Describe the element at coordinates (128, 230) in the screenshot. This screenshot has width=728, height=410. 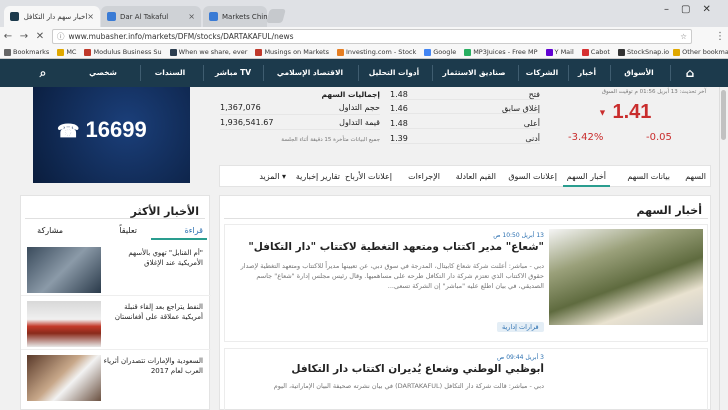
I see `tab-most-commented: تعليقاً` at that location.